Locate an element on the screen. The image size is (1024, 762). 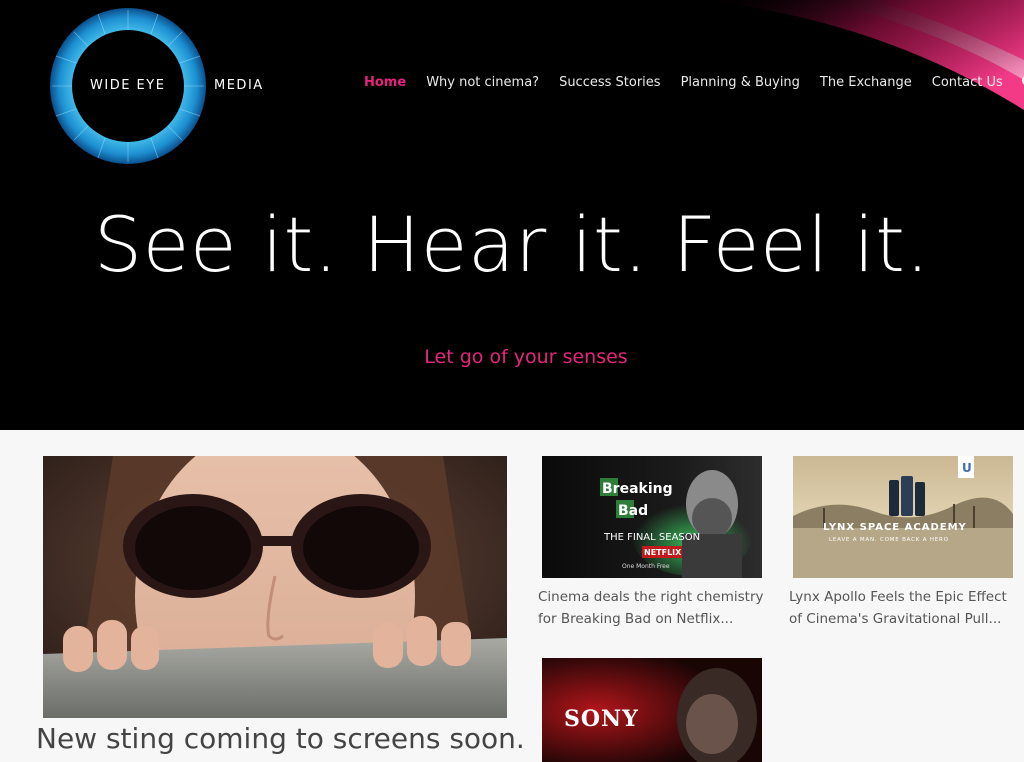
card-image-sony: SONY is located at coordinates (652, 710).